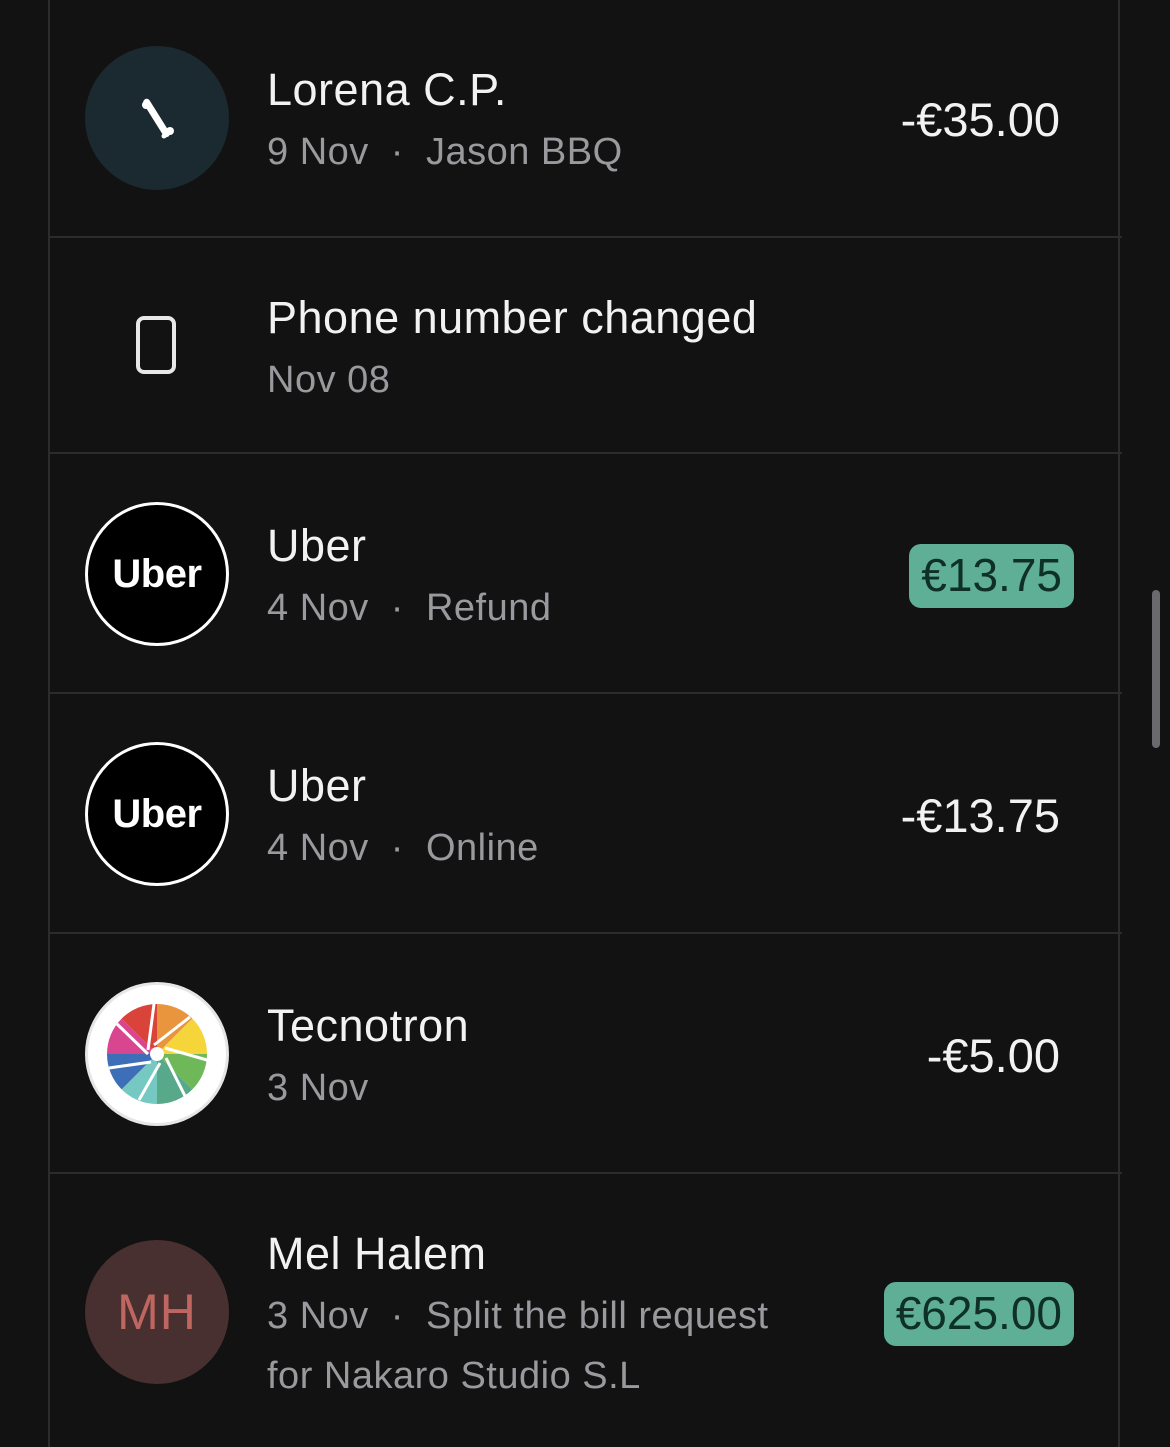  Describe the element at coordinates (524, 152) in the screenshot. I see `transaction-detail: Jason BBQ` at that location.